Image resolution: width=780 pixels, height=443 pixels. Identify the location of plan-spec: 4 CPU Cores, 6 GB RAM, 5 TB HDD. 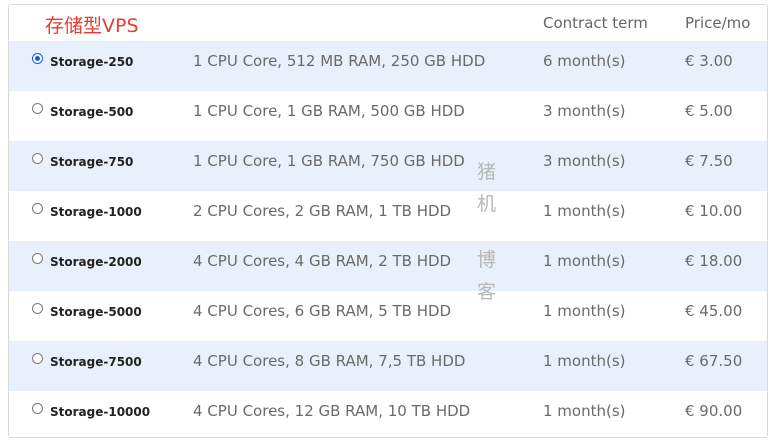
(322, 311).